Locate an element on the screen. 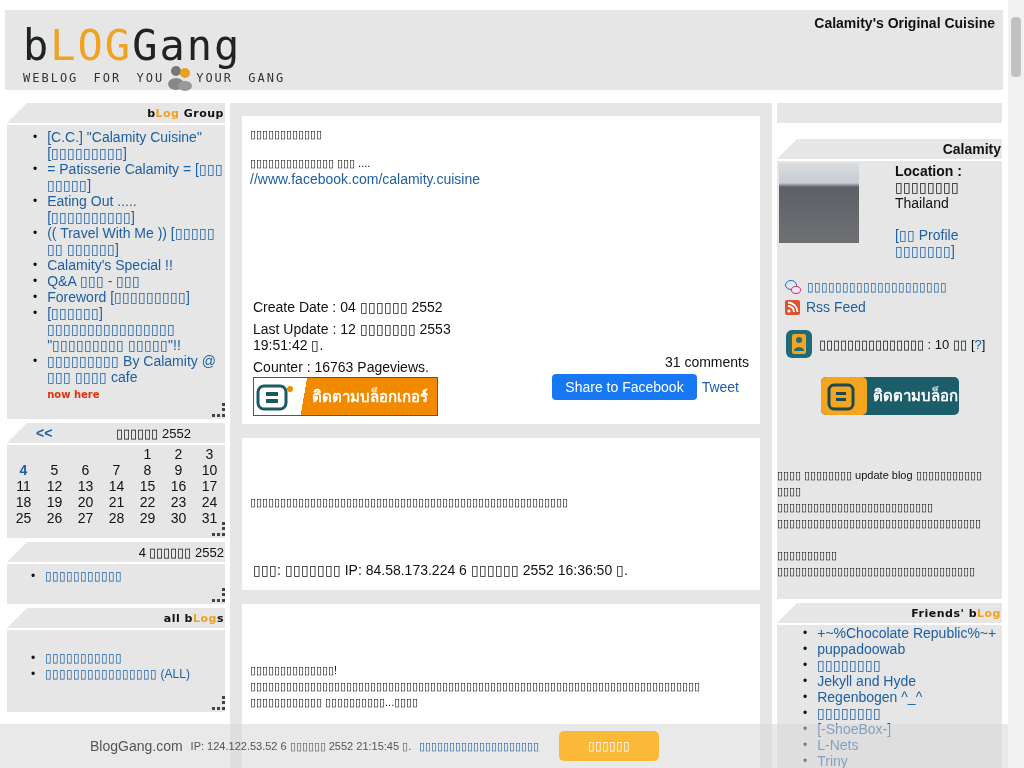  blog-group-link: [C.C.] "Calamity Cuisine" [▯▯▯▯▯▯▯▯▯] is located at coordinates (136, 145).